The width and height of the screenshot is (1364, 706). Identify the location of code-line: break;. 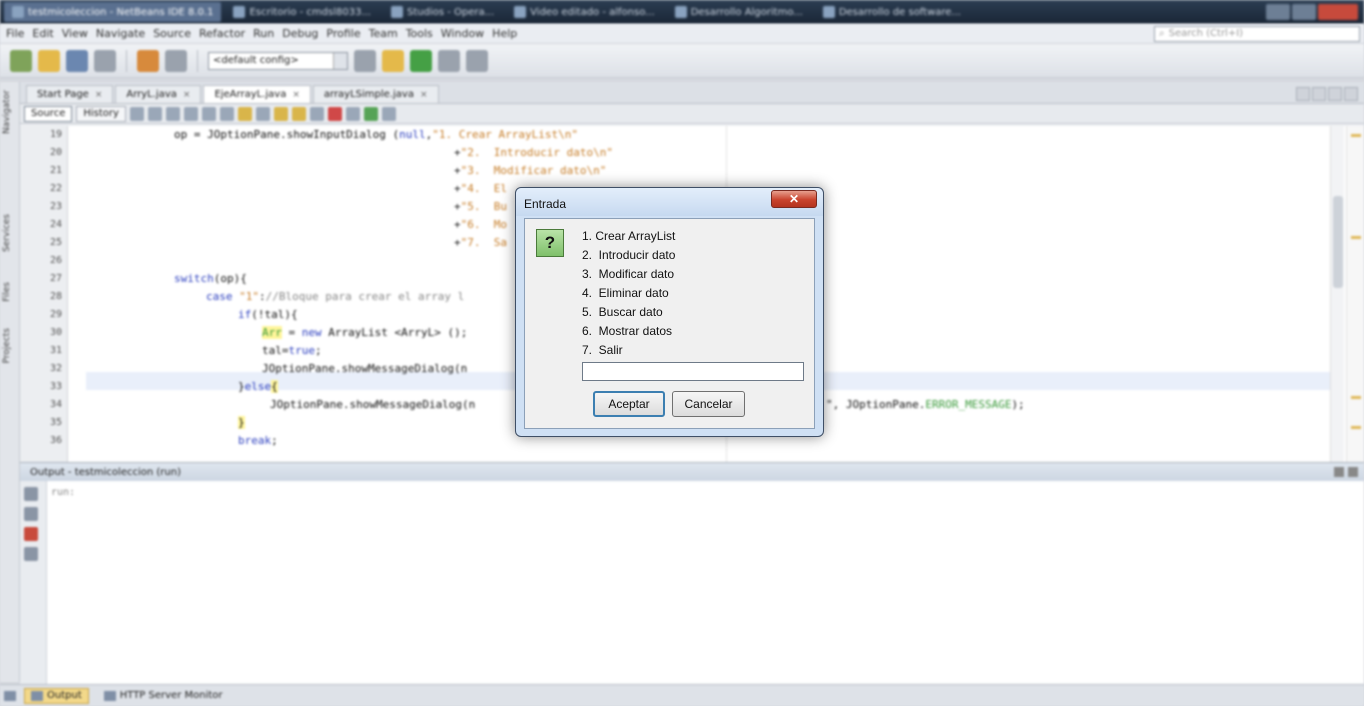
(258, 440).